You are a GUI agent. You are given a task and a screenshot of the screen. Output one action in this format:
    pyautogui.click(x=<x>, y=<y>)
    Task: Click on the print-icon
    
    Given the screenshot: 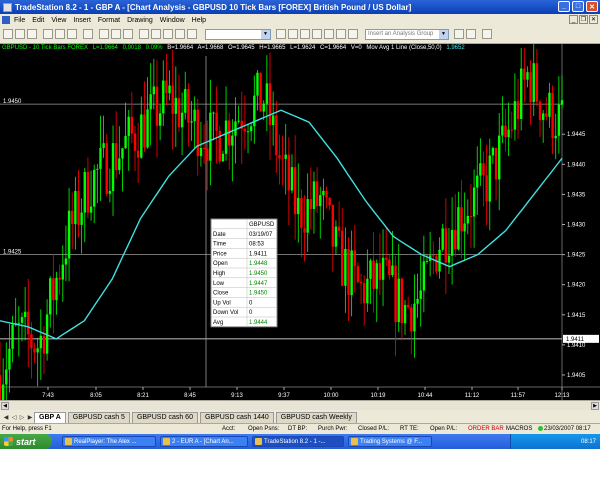 What is the action you would take?
    pyautogui.click(x=88, y=34)
    